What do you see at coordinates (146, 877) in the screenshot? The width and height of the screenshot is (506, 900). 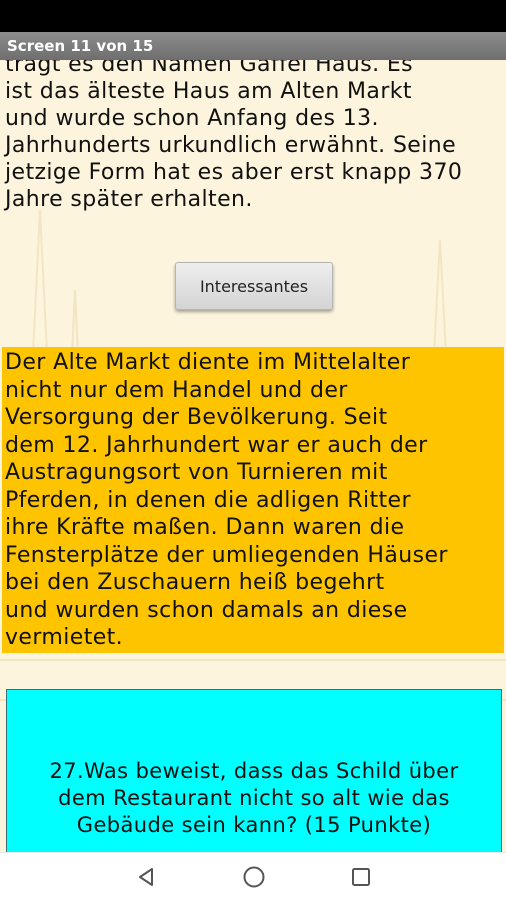 I see `back-triangle-icon` at bounding box center [146, 877].